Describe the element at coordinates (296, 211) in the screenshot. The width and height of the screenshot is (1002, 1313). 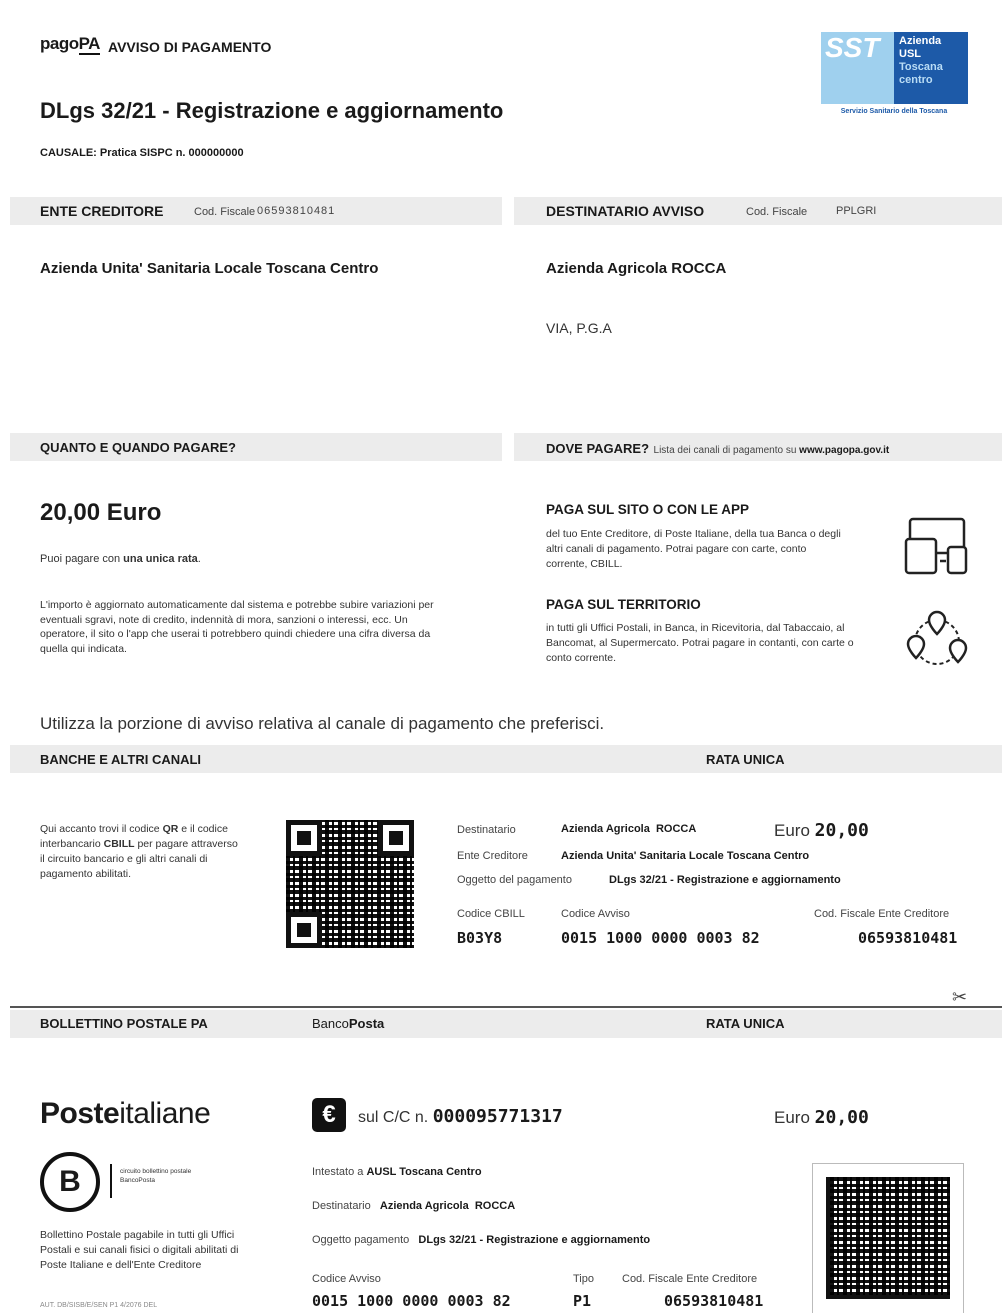
I see `ente-cf-value: 06593810481` at that location.